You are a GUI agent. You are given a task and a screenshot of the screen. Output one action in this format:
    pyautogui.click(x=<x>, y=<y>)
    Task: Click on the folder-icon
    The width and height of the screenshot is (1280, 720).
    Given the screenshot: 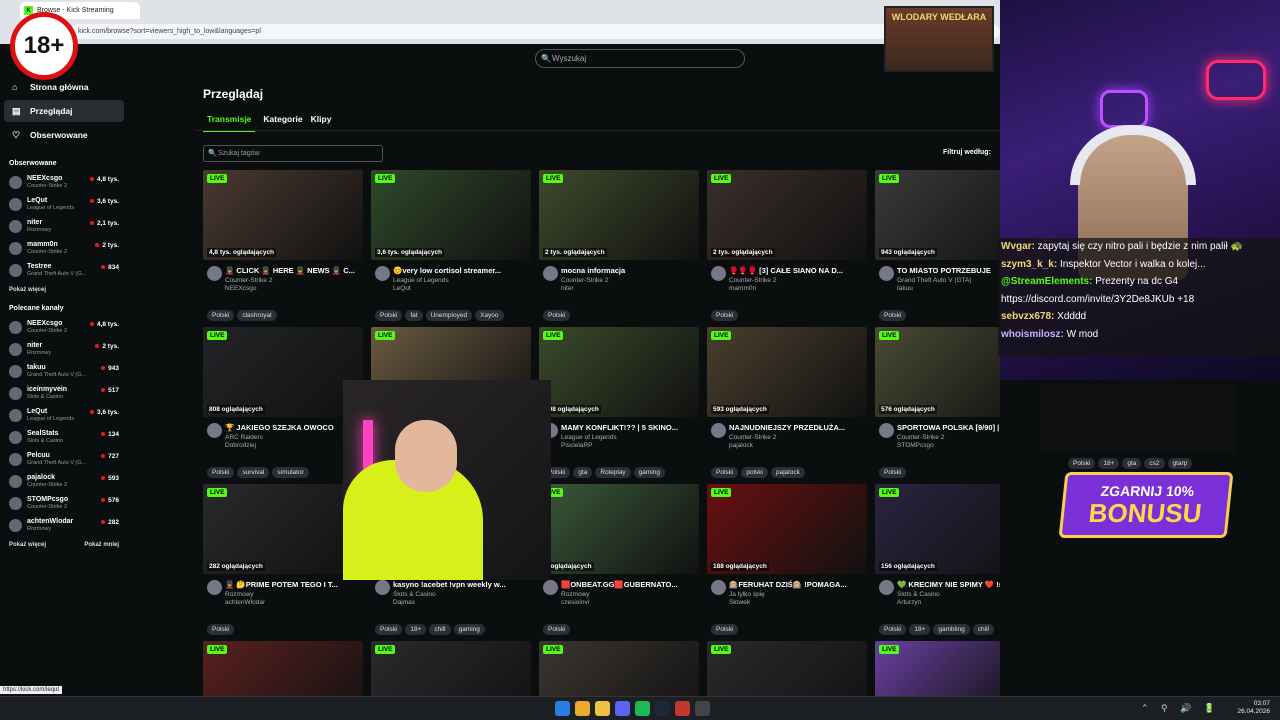 What is the action you would take?
    pyautogui.click(x=602, y=708)
    